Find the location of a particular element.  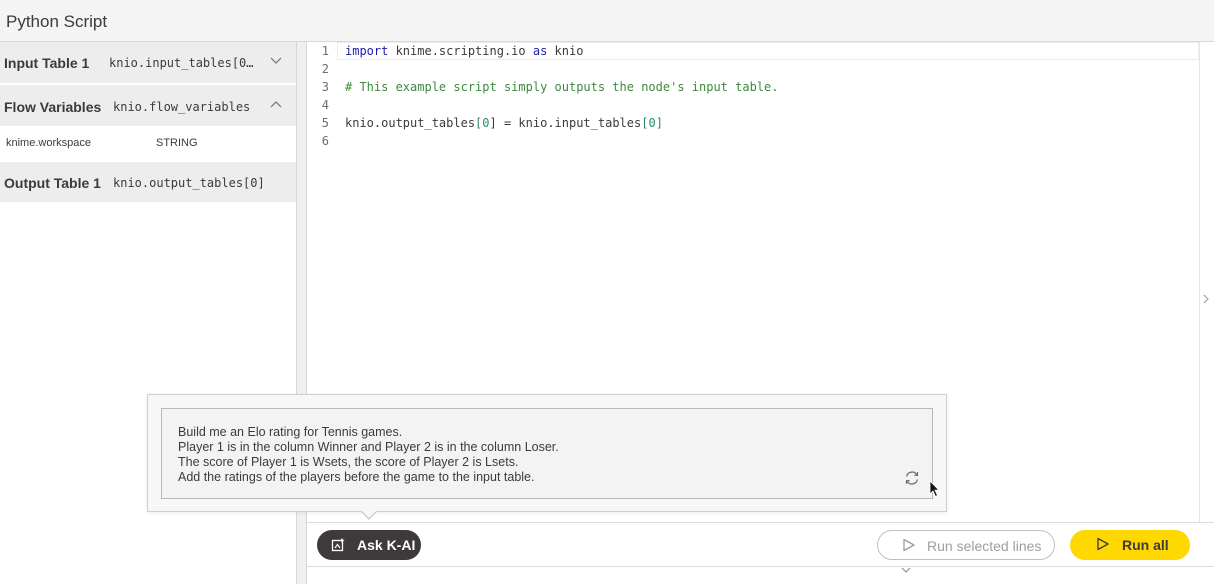

run-selected-lines-label: Run selected lines is located at coordinates (984, 546).